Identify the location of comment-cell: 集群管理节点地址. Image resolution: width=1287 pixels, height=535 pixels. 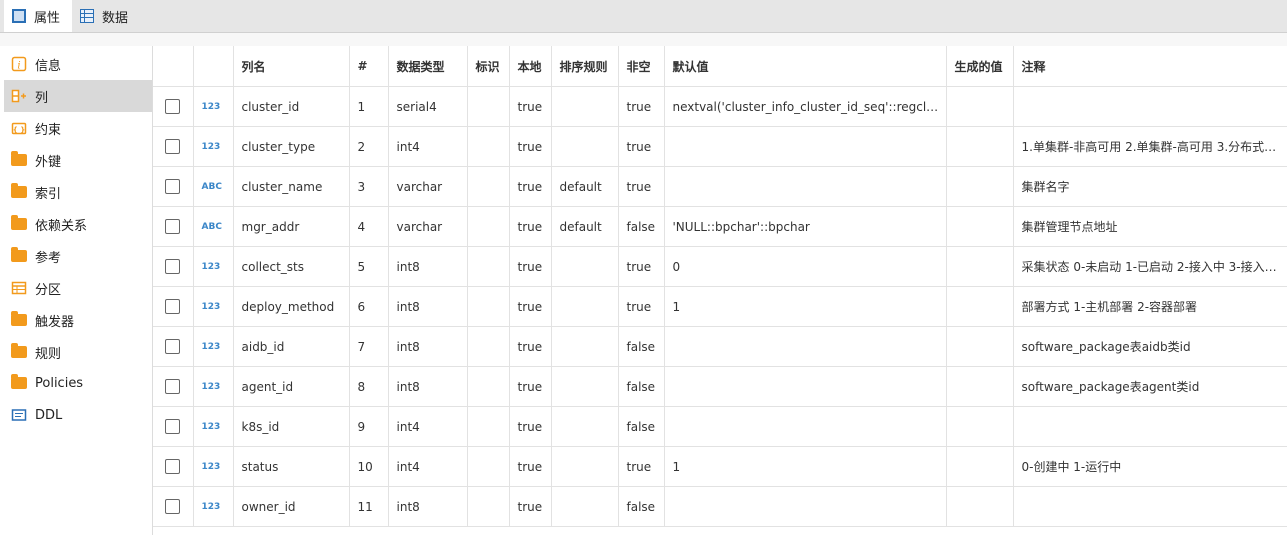
(1150, 226).